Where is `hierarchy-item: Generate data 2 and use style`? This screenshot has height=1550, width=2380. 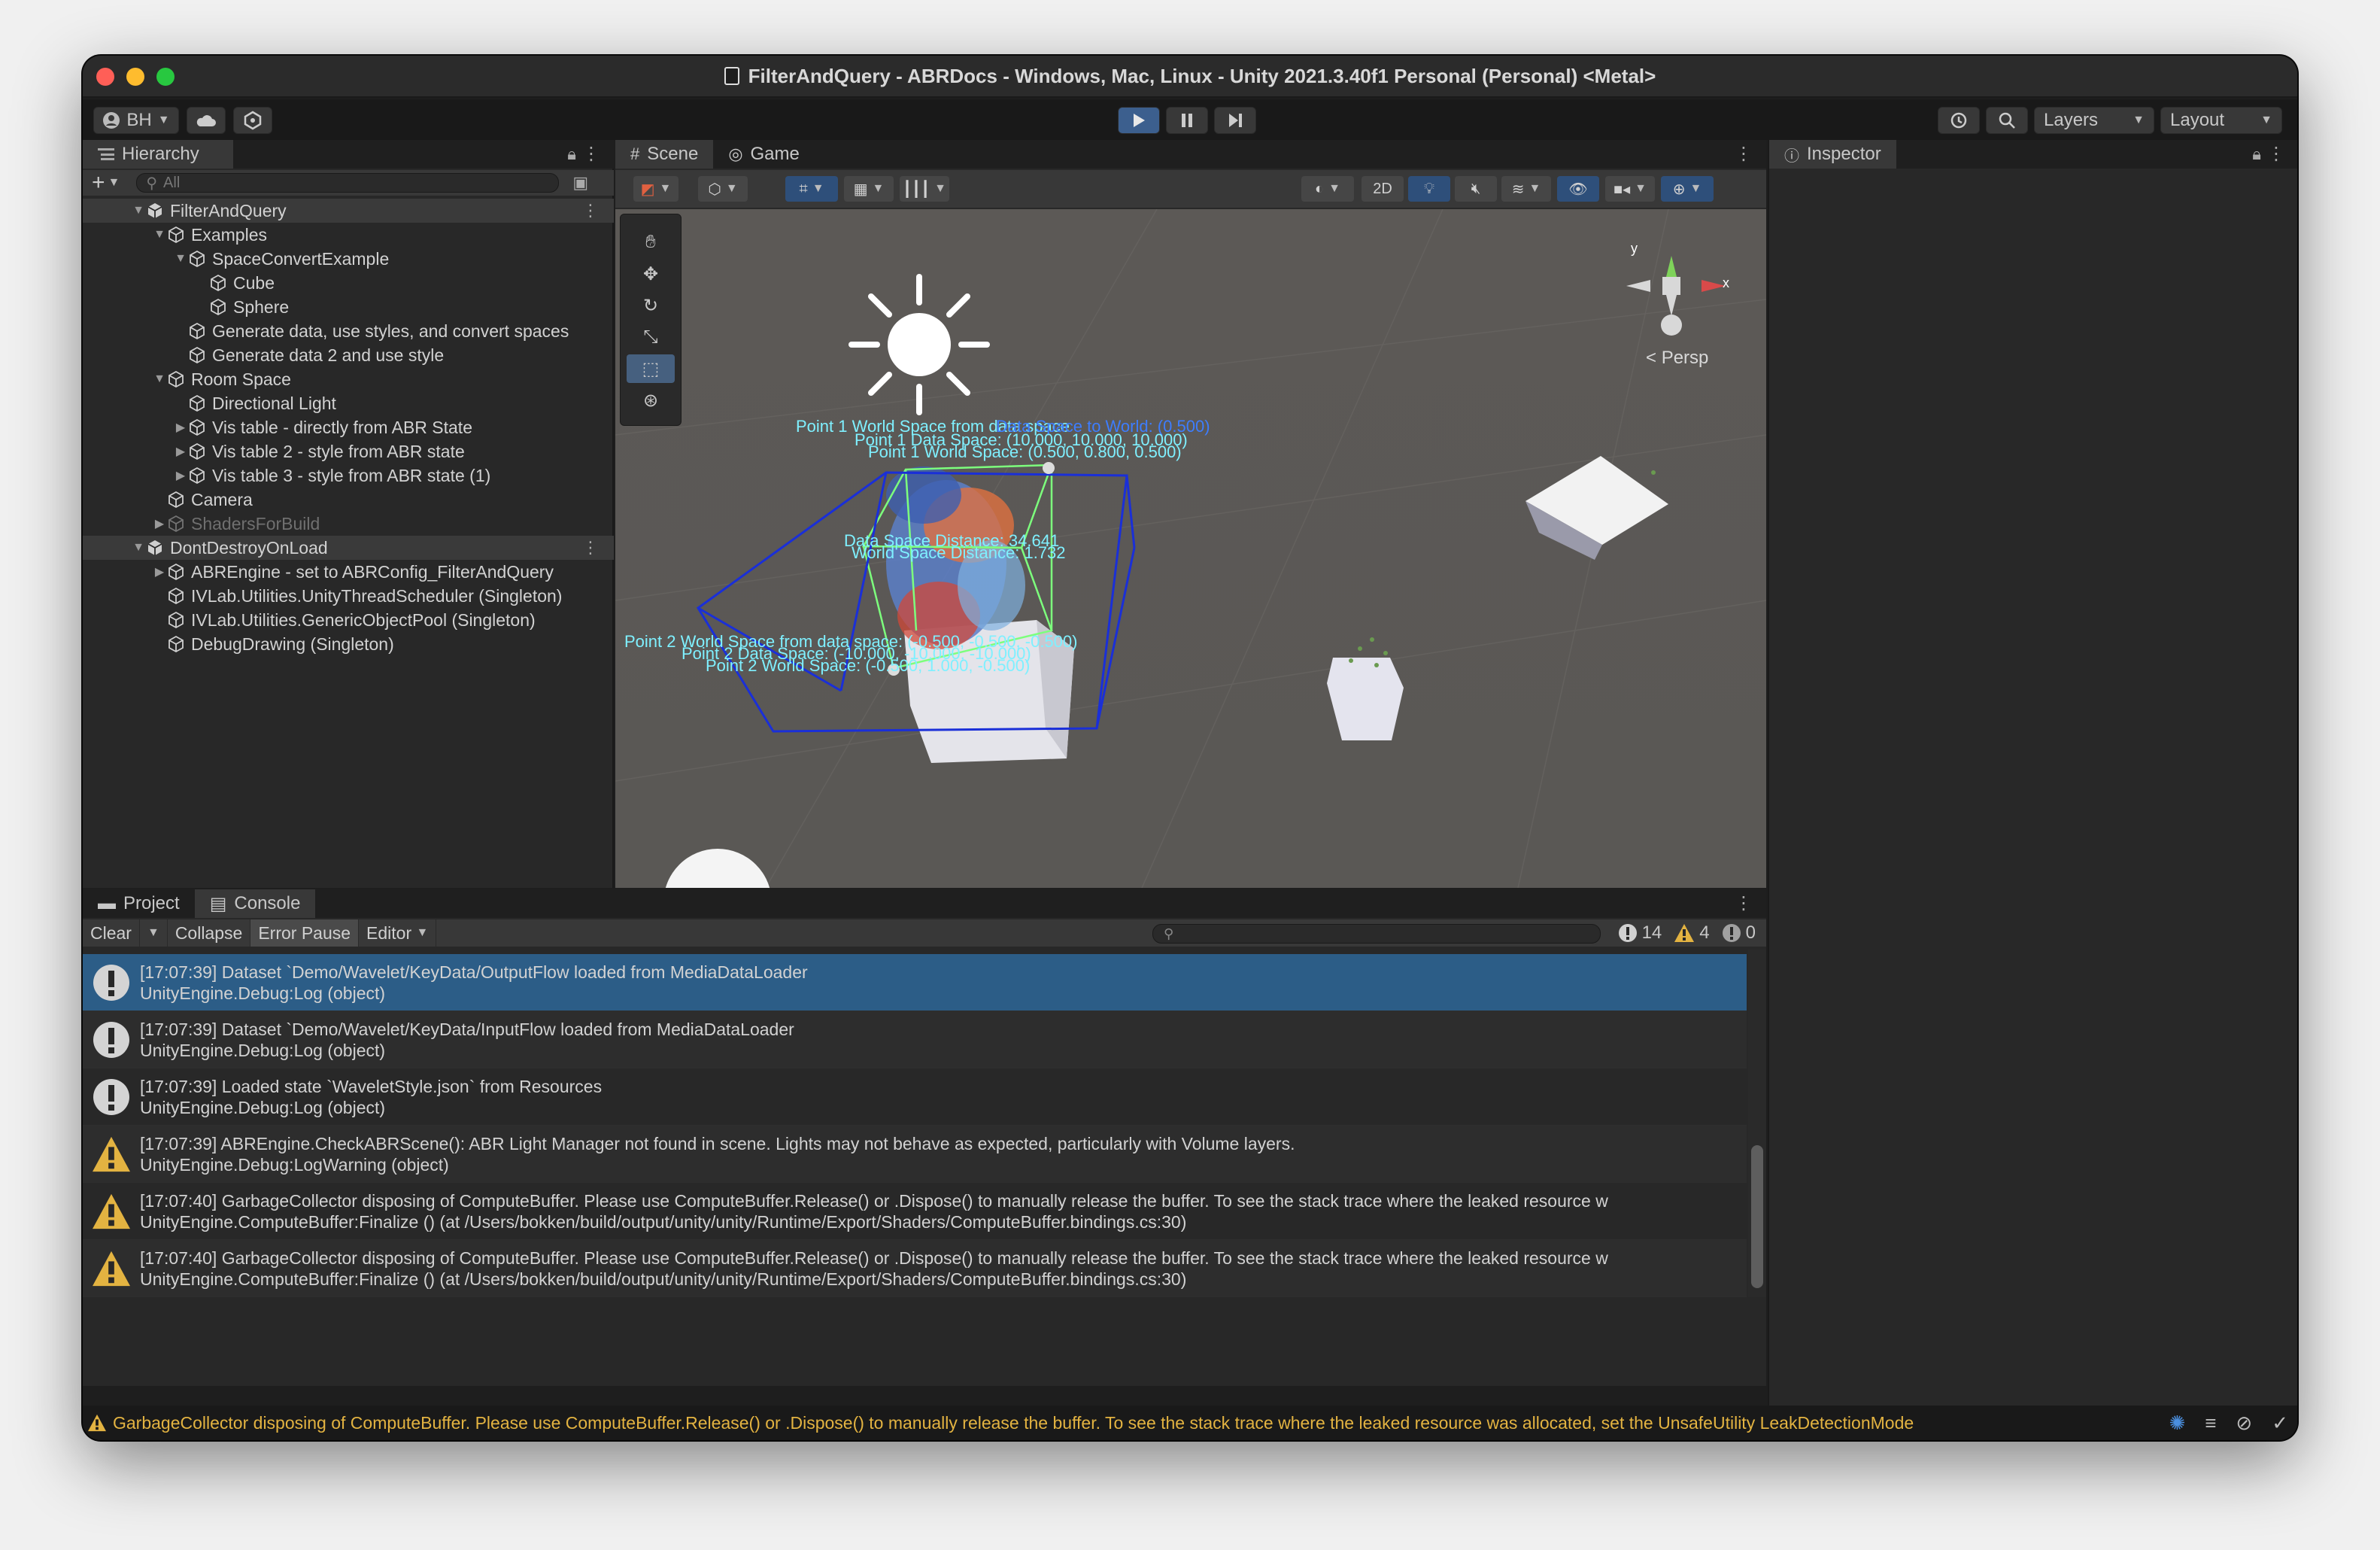
hierarchy-item: Generate data 2 and use style is located at coordinates (348, 355).